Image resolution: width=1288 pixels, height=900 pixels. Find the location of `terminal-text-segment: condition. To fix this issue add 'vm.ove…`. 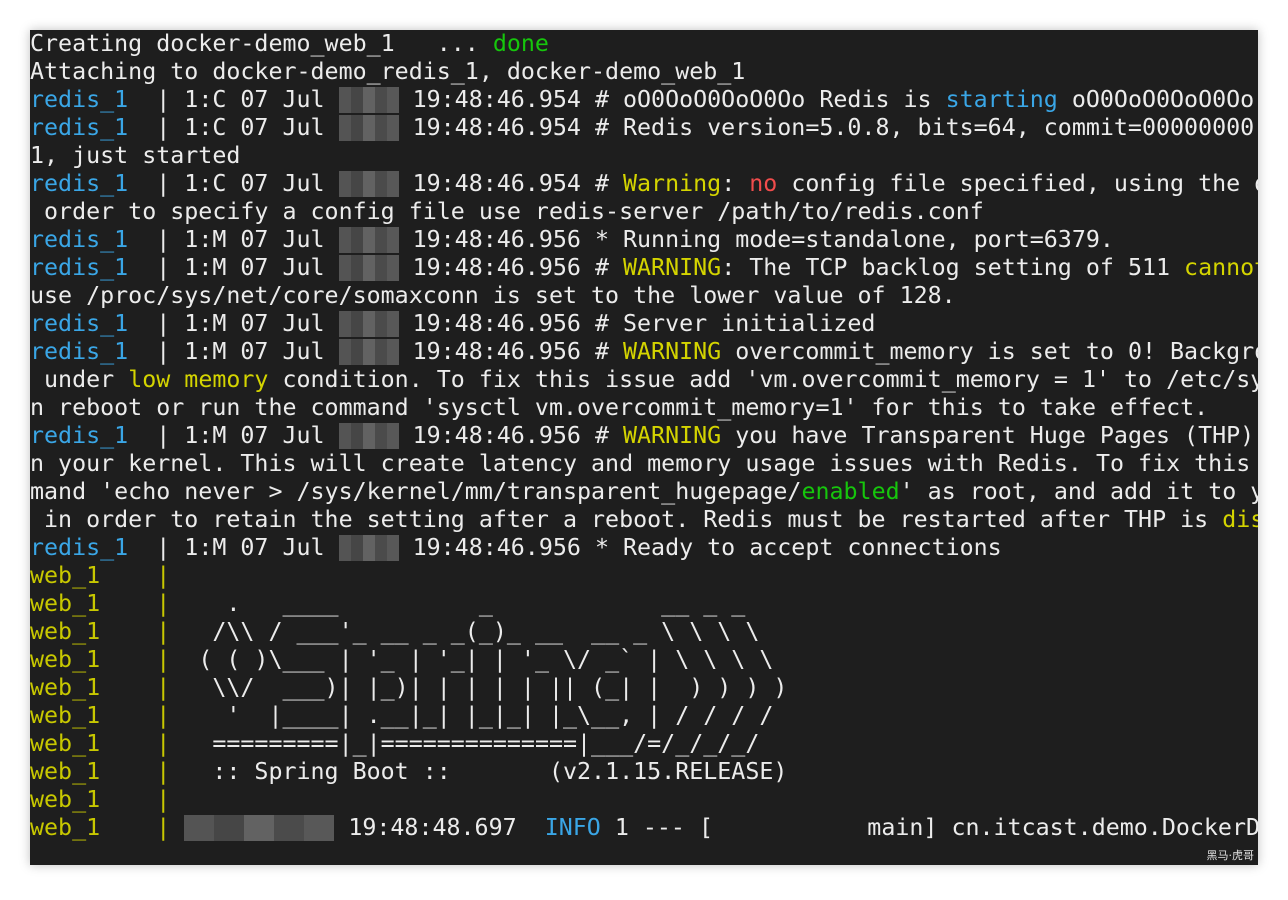

terminal-text-segment: condition. To fix this issue add 'vm.ove… is located at coordinates (763, 379).